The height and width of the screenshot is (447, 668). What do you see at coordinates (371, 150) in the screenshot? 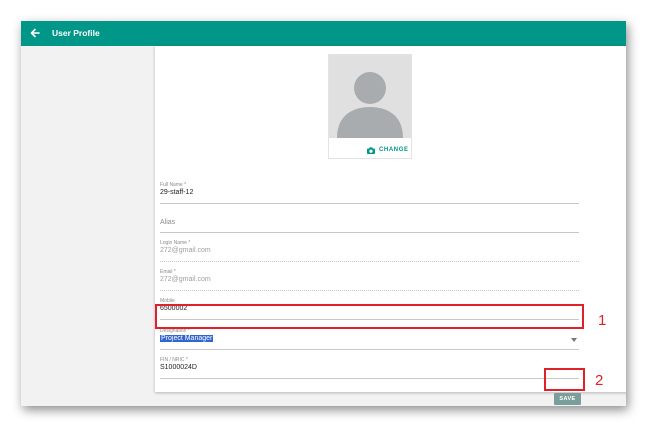
I see `camera-icon` at bounding box center [371, 150].